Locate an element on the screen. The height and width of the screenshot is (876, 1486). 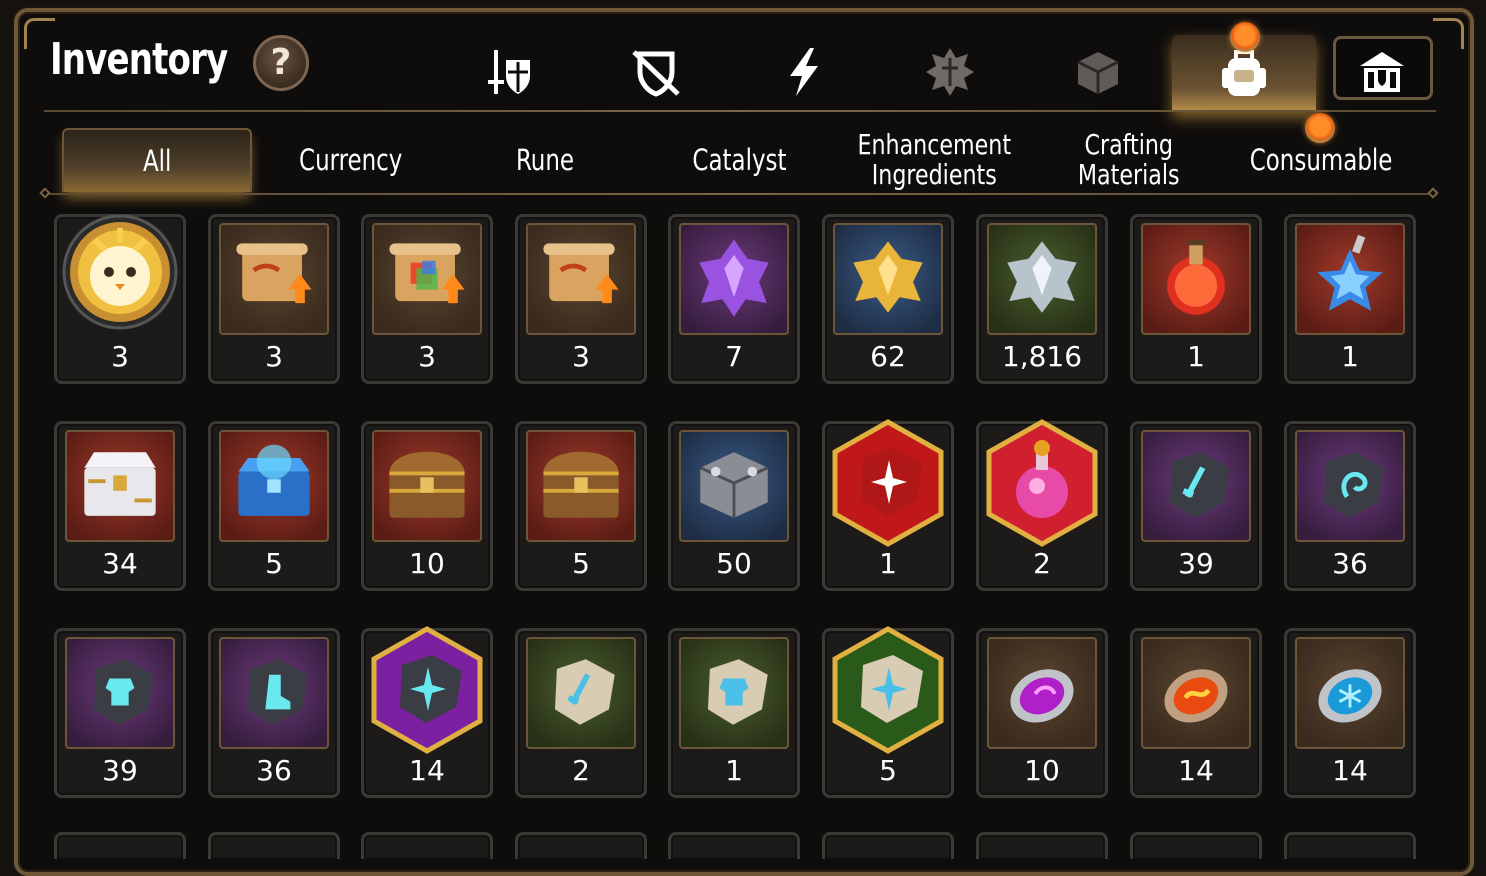
item-count: 36 is located at coordinates (274, 770).